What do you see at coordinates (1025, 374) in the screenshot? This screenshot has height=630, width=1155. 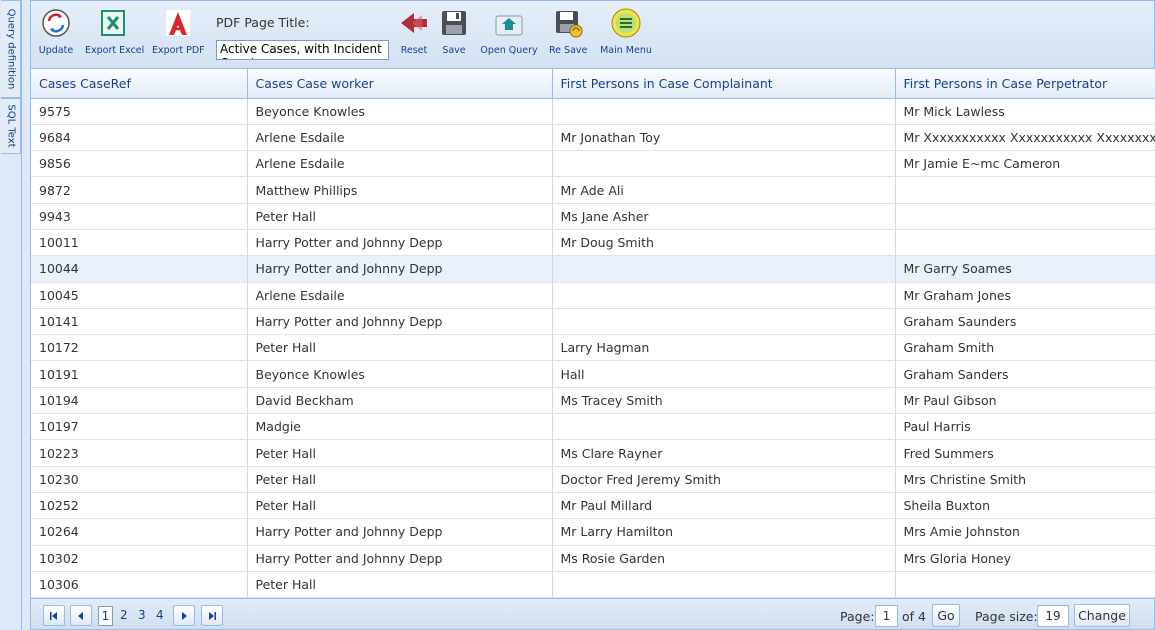 I see `cell-perpetrator: Graham Sanders` at bounding box center [1025, 374].